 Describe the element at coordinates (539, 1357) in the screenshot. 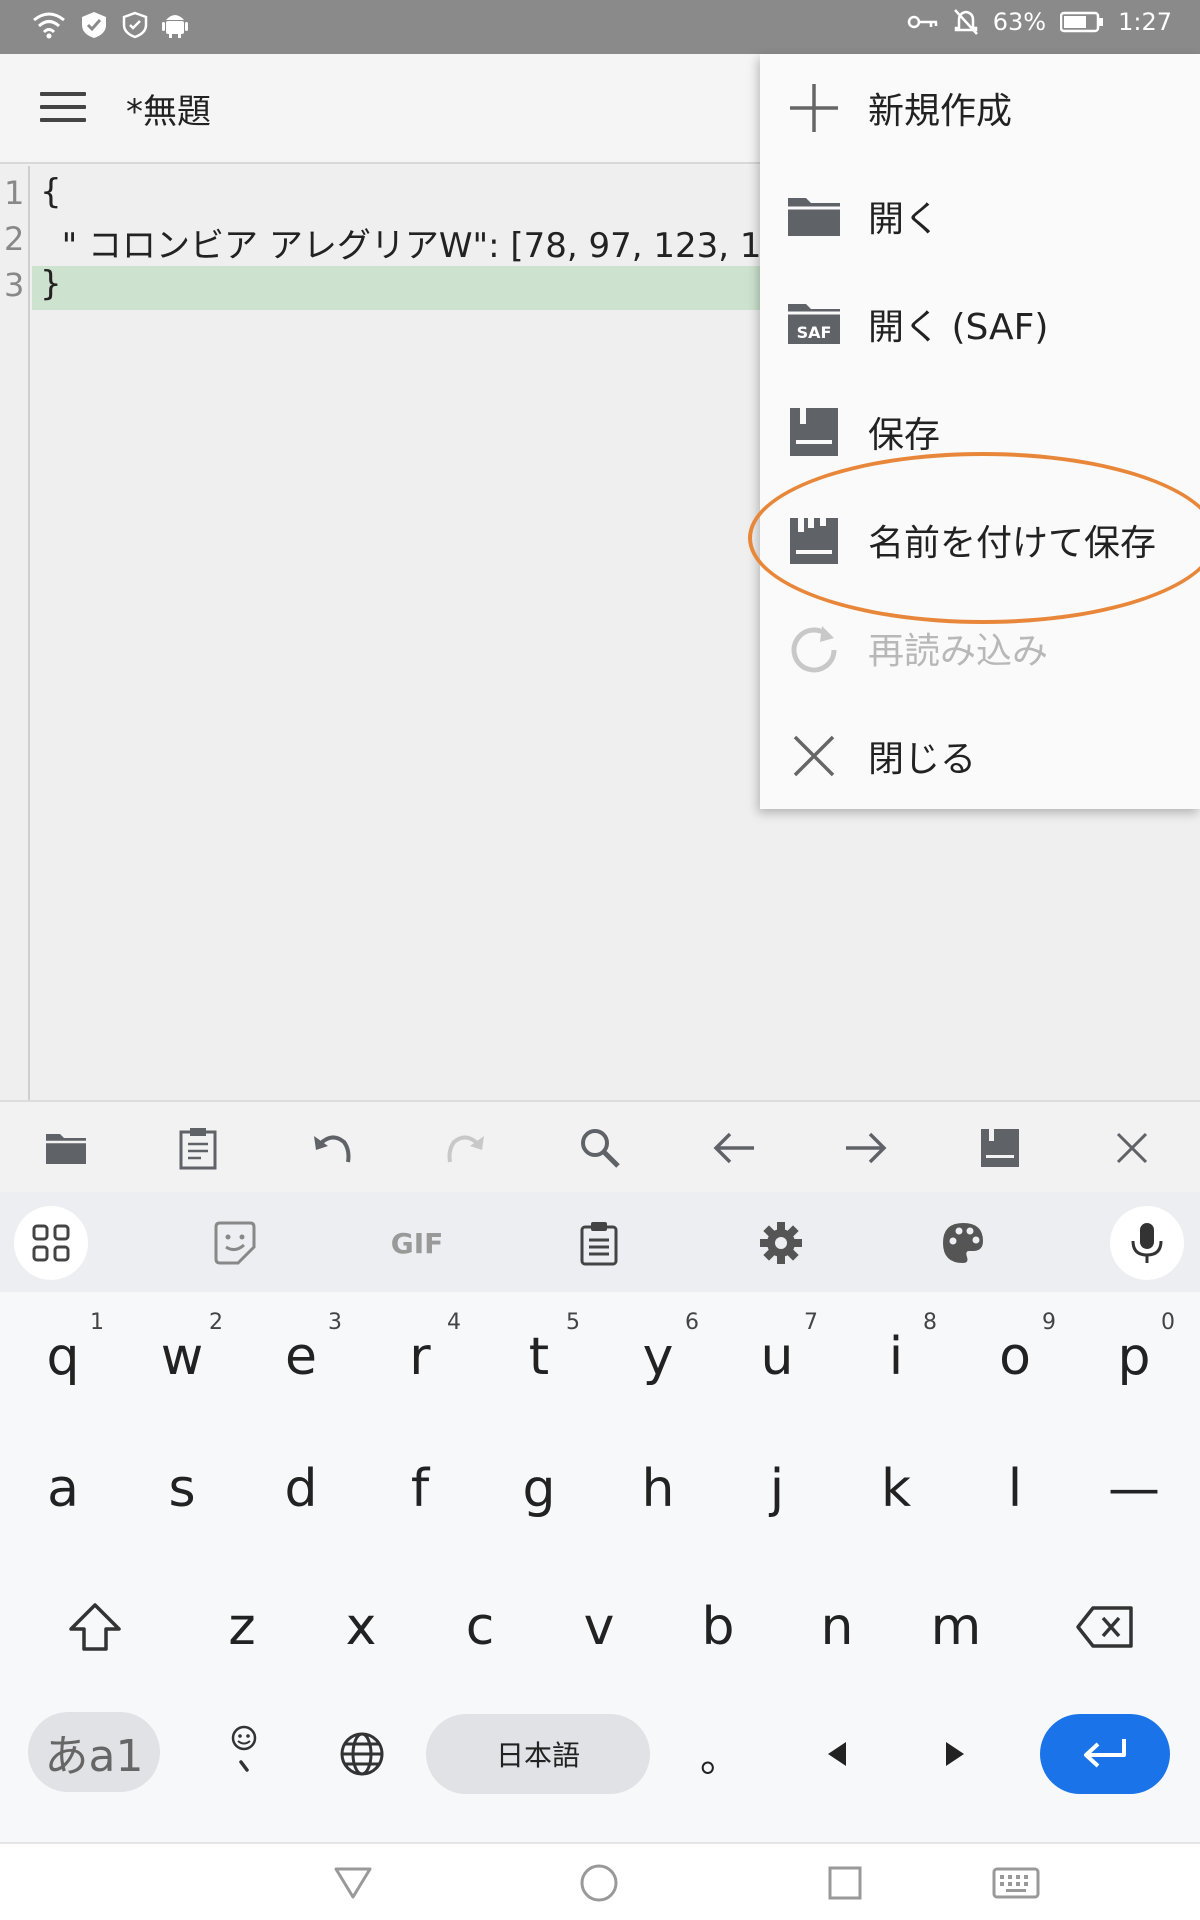

I see `key-t: t5` at that location.